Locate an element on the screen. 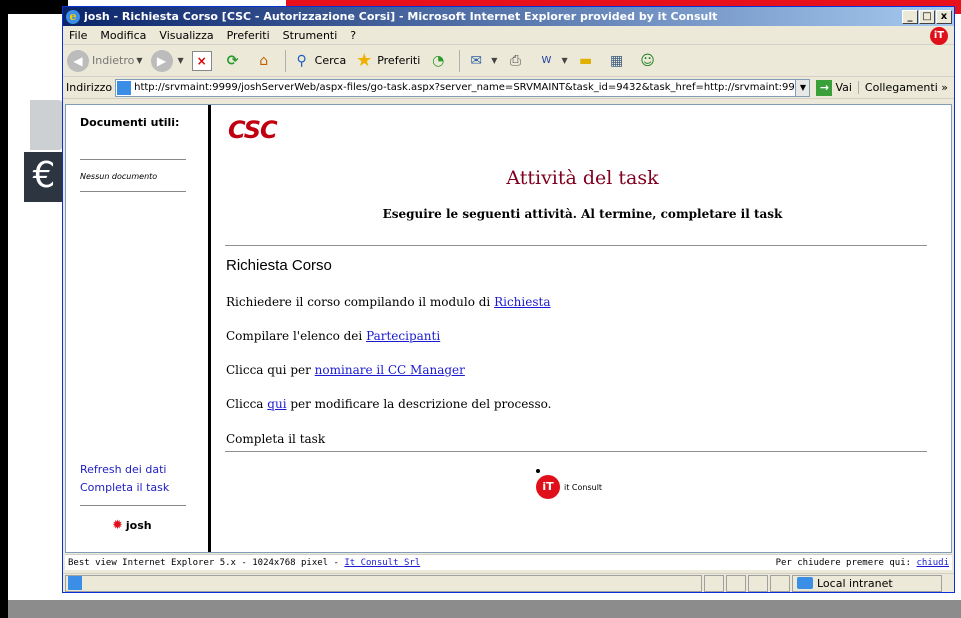 The width and height of the screenshot is (961, 618). messenger-button: ☺ is located at coordinates (649, 61).